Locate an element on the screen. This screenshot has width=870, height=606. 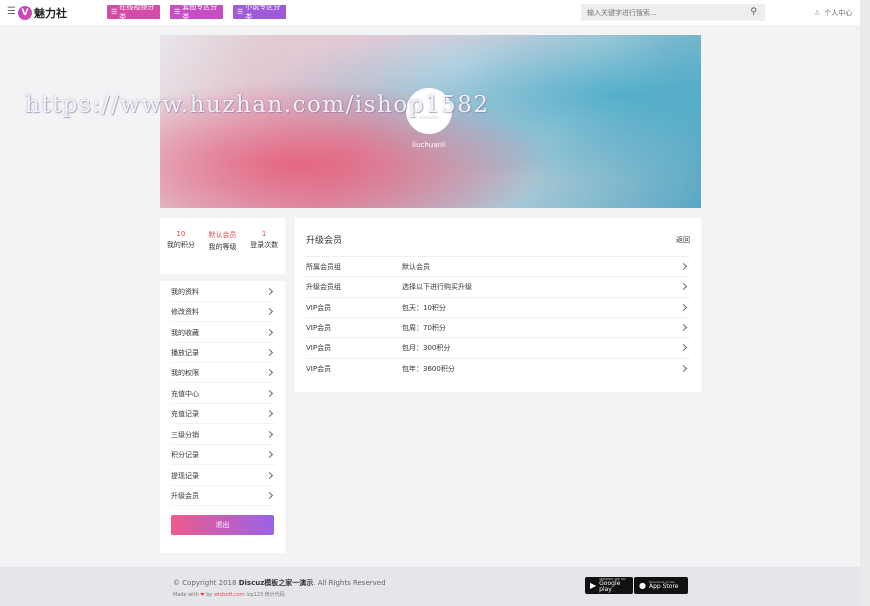
user-center-link: ♙ 个人中心 is located at coordinates (833, 13).